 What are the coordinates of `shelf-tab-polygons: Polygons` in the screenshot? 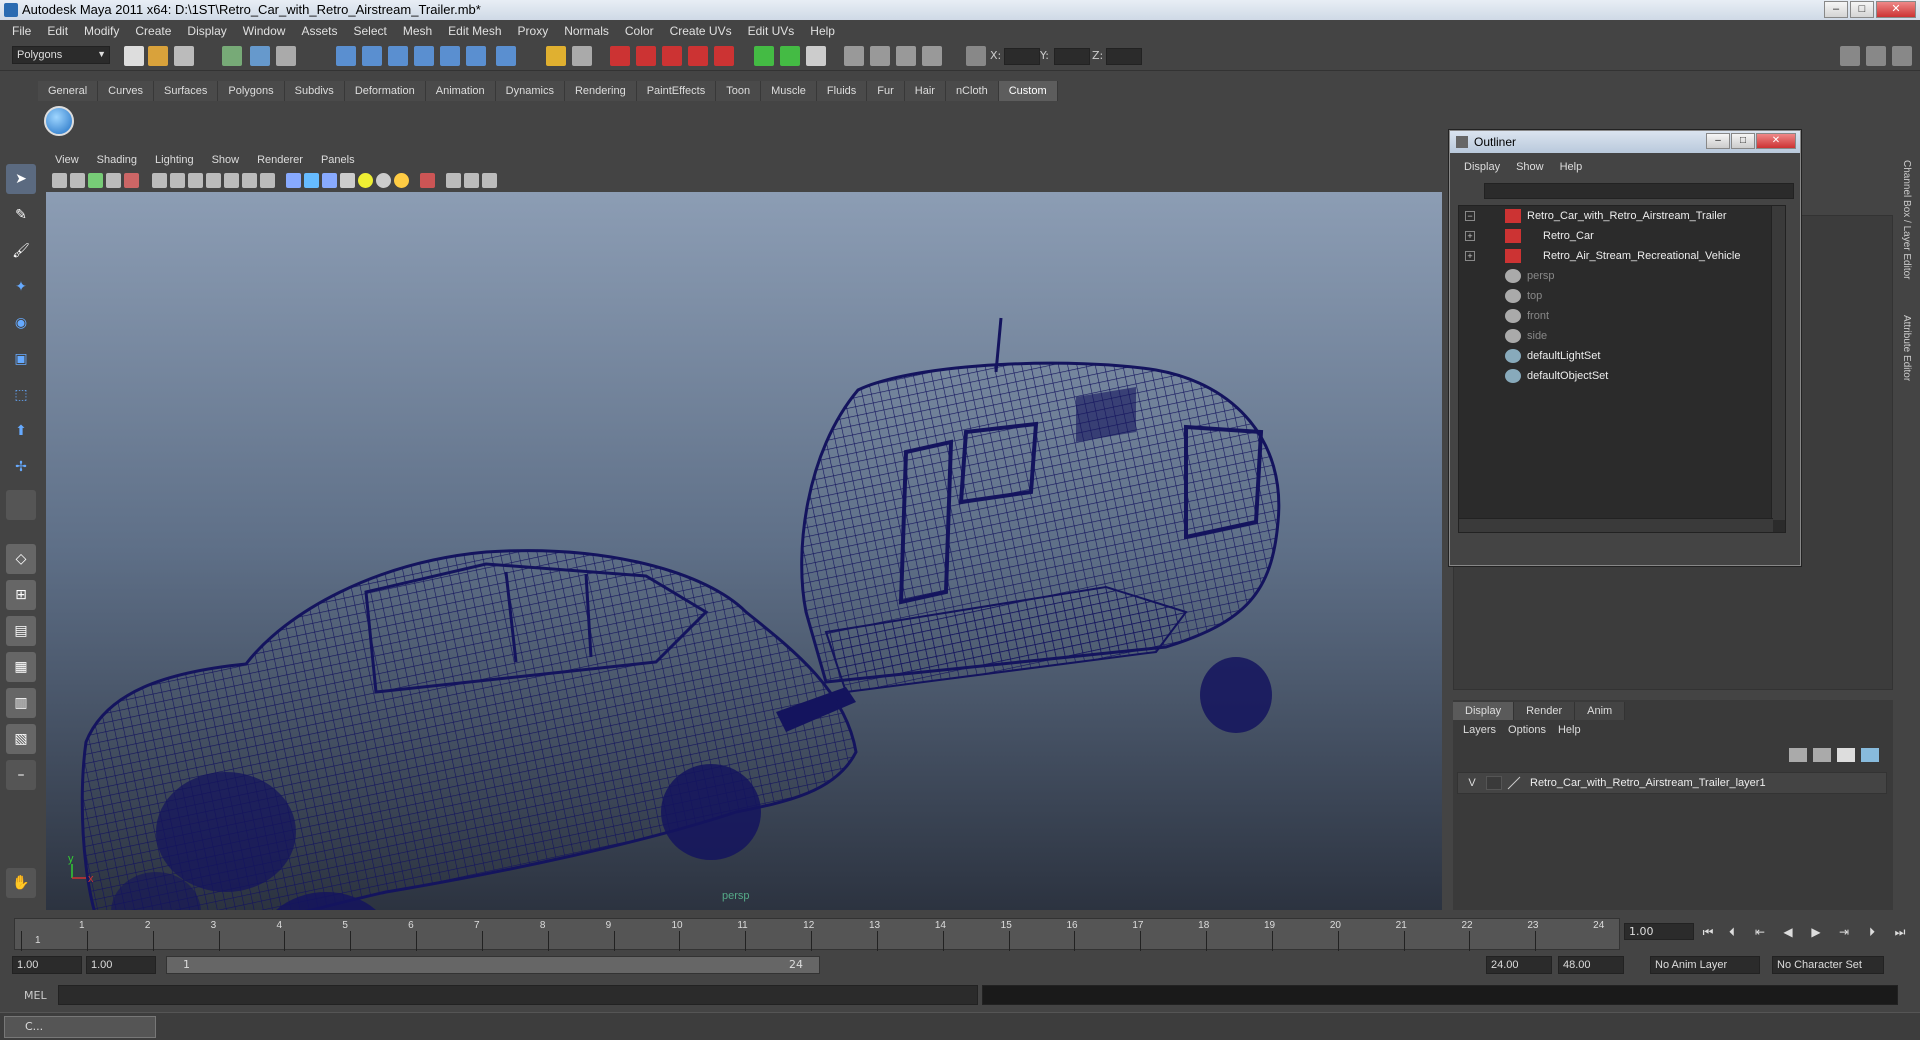 It's located at (251, 91).